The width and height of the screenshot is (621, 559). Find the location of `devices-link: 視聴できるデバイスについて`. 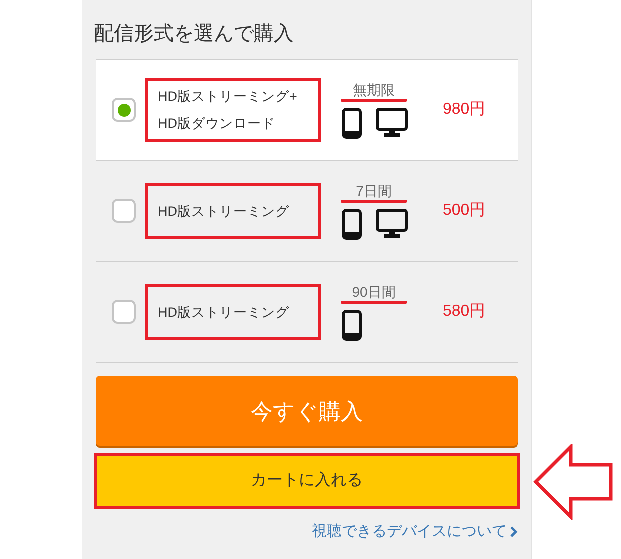

devices-link: 視聴できるデバイスについて is located at coordinates (409, 532).